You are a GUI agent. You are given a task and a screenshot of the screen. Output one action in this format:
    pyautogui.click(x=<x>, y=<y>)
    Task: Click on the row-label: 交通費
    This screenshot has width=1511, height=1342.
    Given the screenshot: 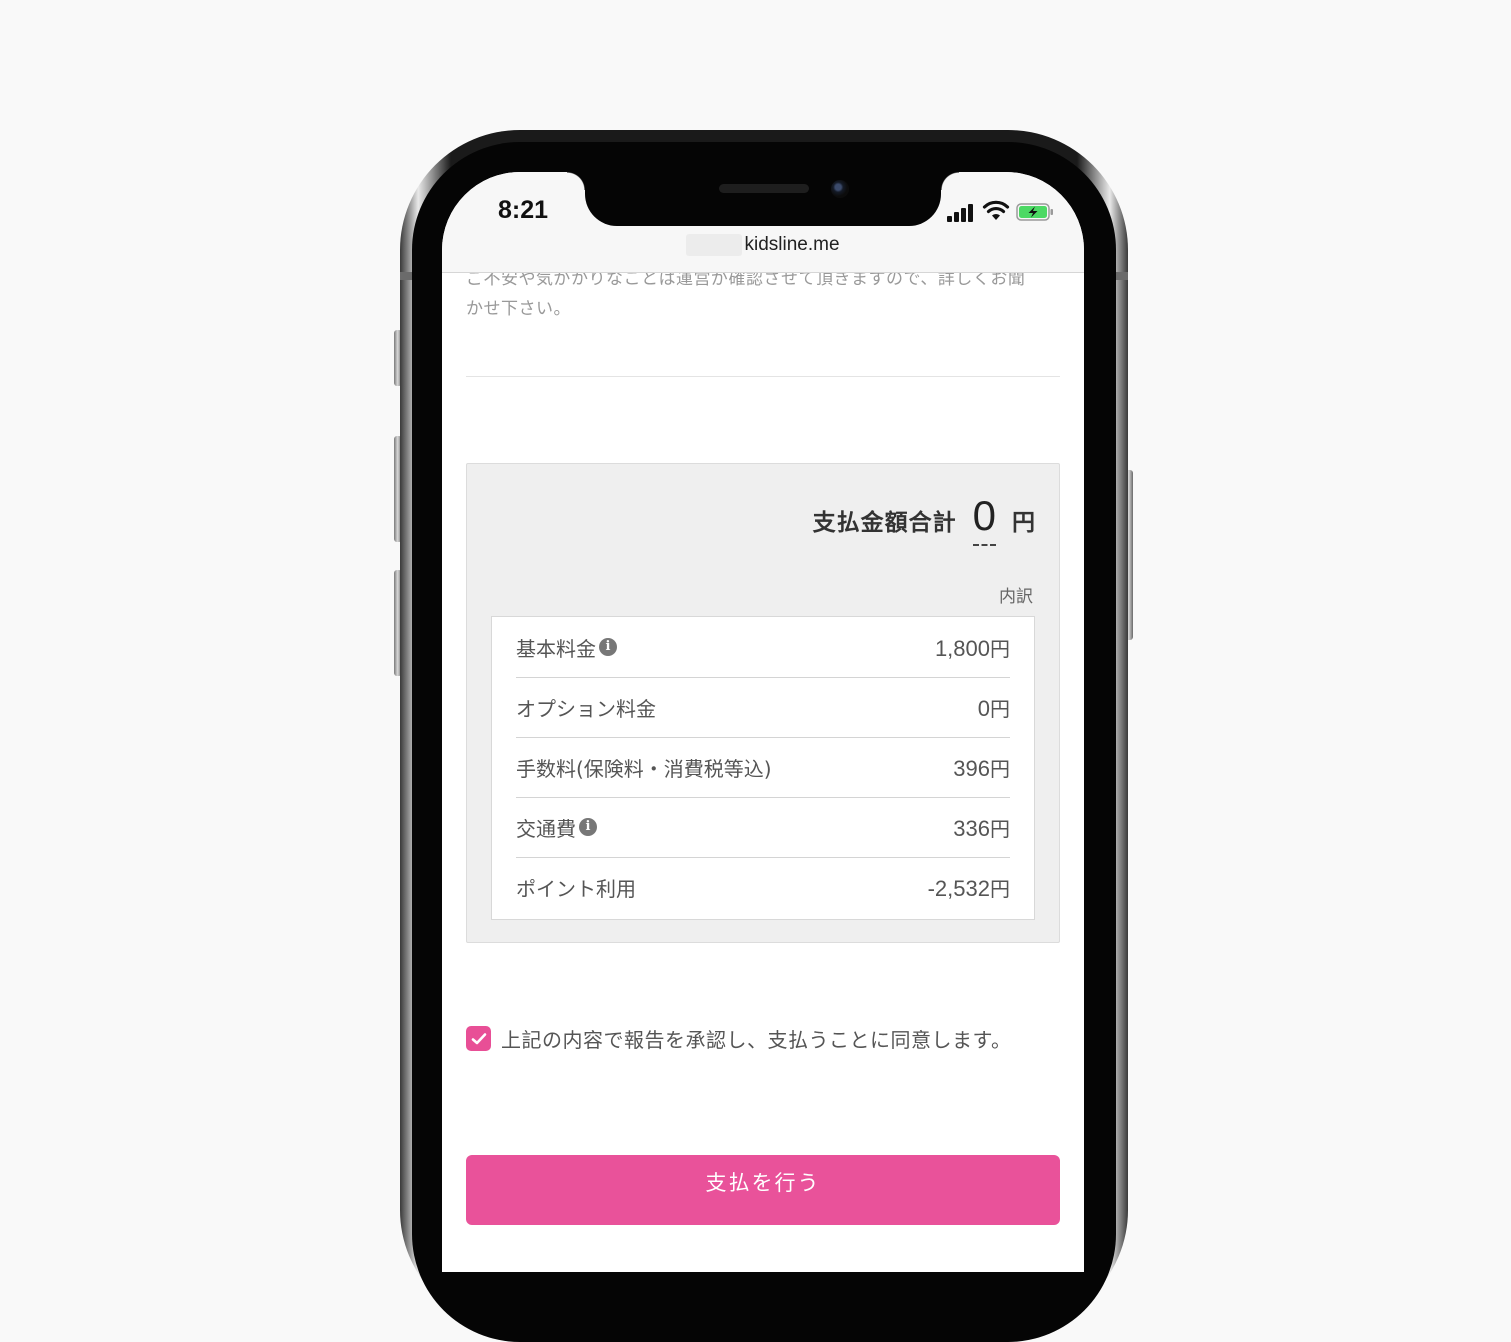 What is the action you would take?
    pyautogui.click(x=546, y=828)
    